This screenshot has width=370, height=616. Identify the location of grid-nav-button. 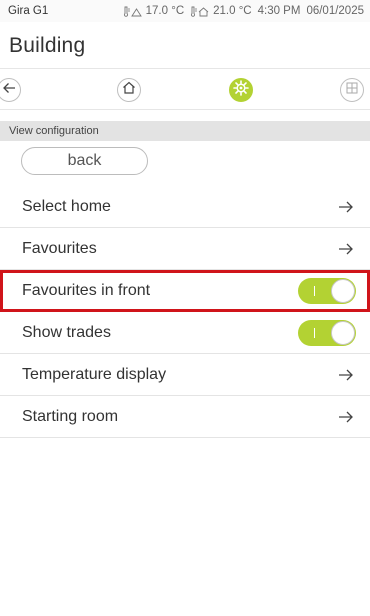
(352, 90).